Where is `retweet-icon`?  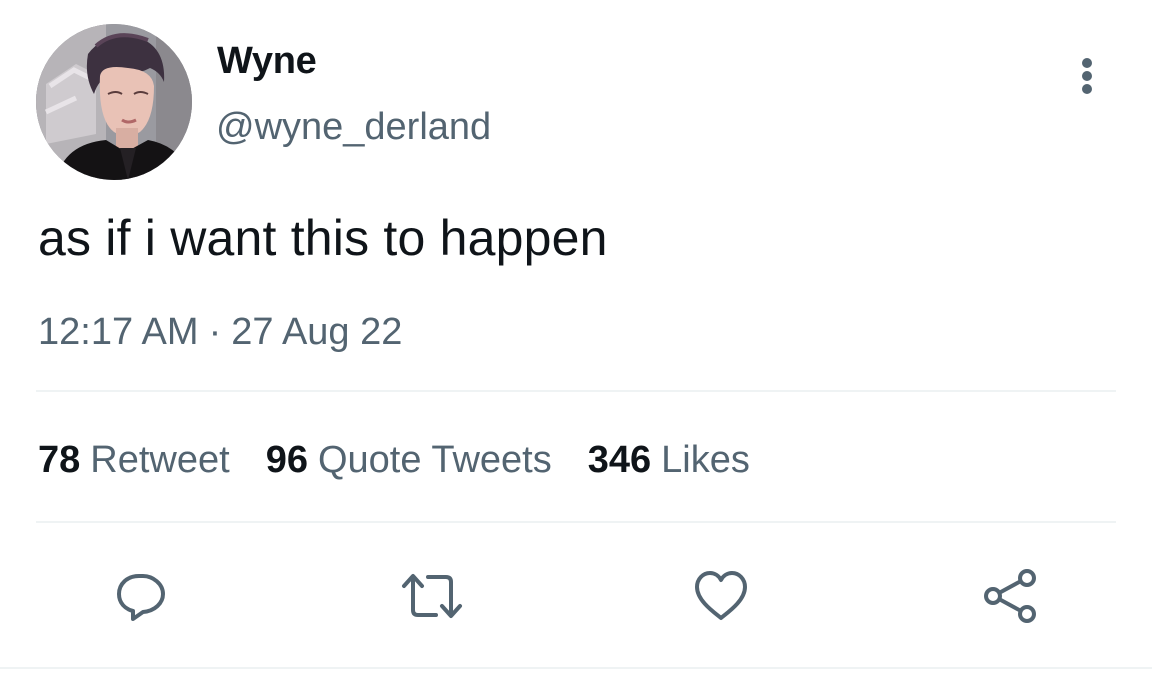 retweet-icon is located at coordinates (432, 596).